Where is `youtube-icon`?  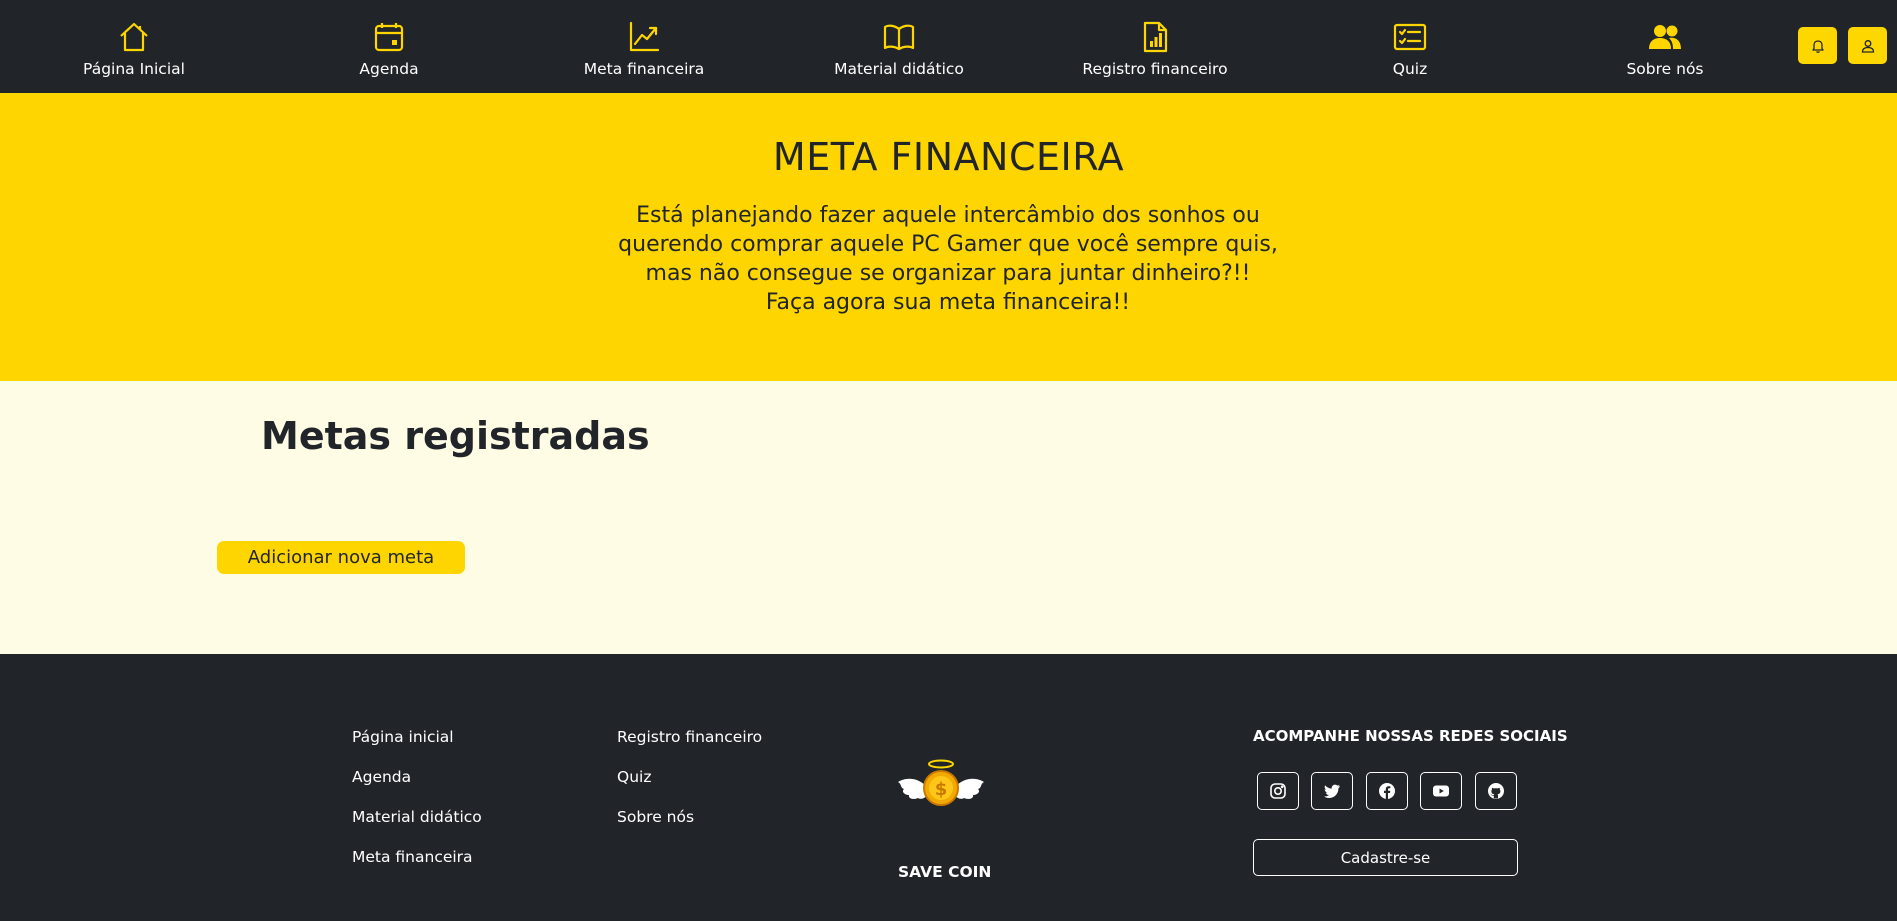 youtube-icon is located at coordinates (1441, 791).